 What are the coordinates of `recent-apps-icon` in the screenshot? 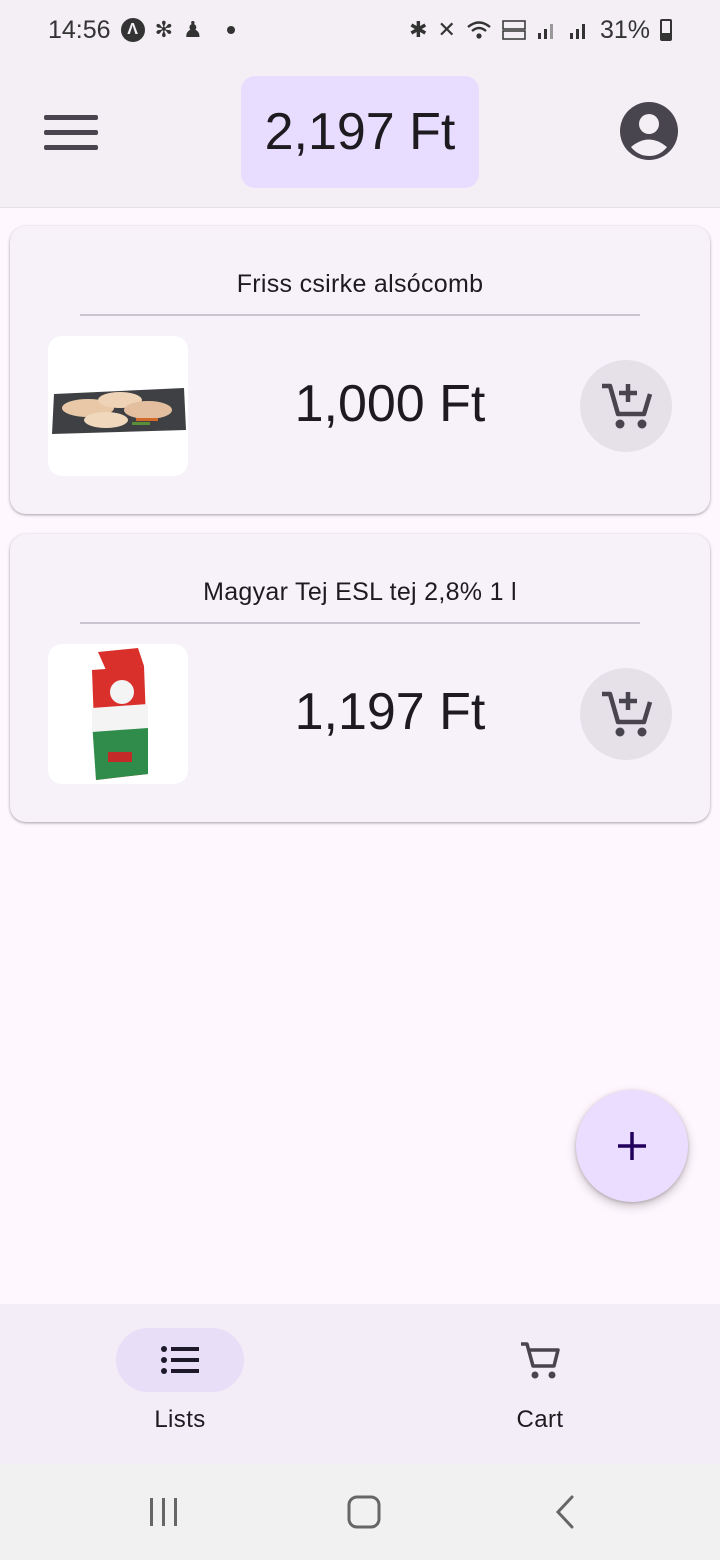 It's located at (163, 1512).